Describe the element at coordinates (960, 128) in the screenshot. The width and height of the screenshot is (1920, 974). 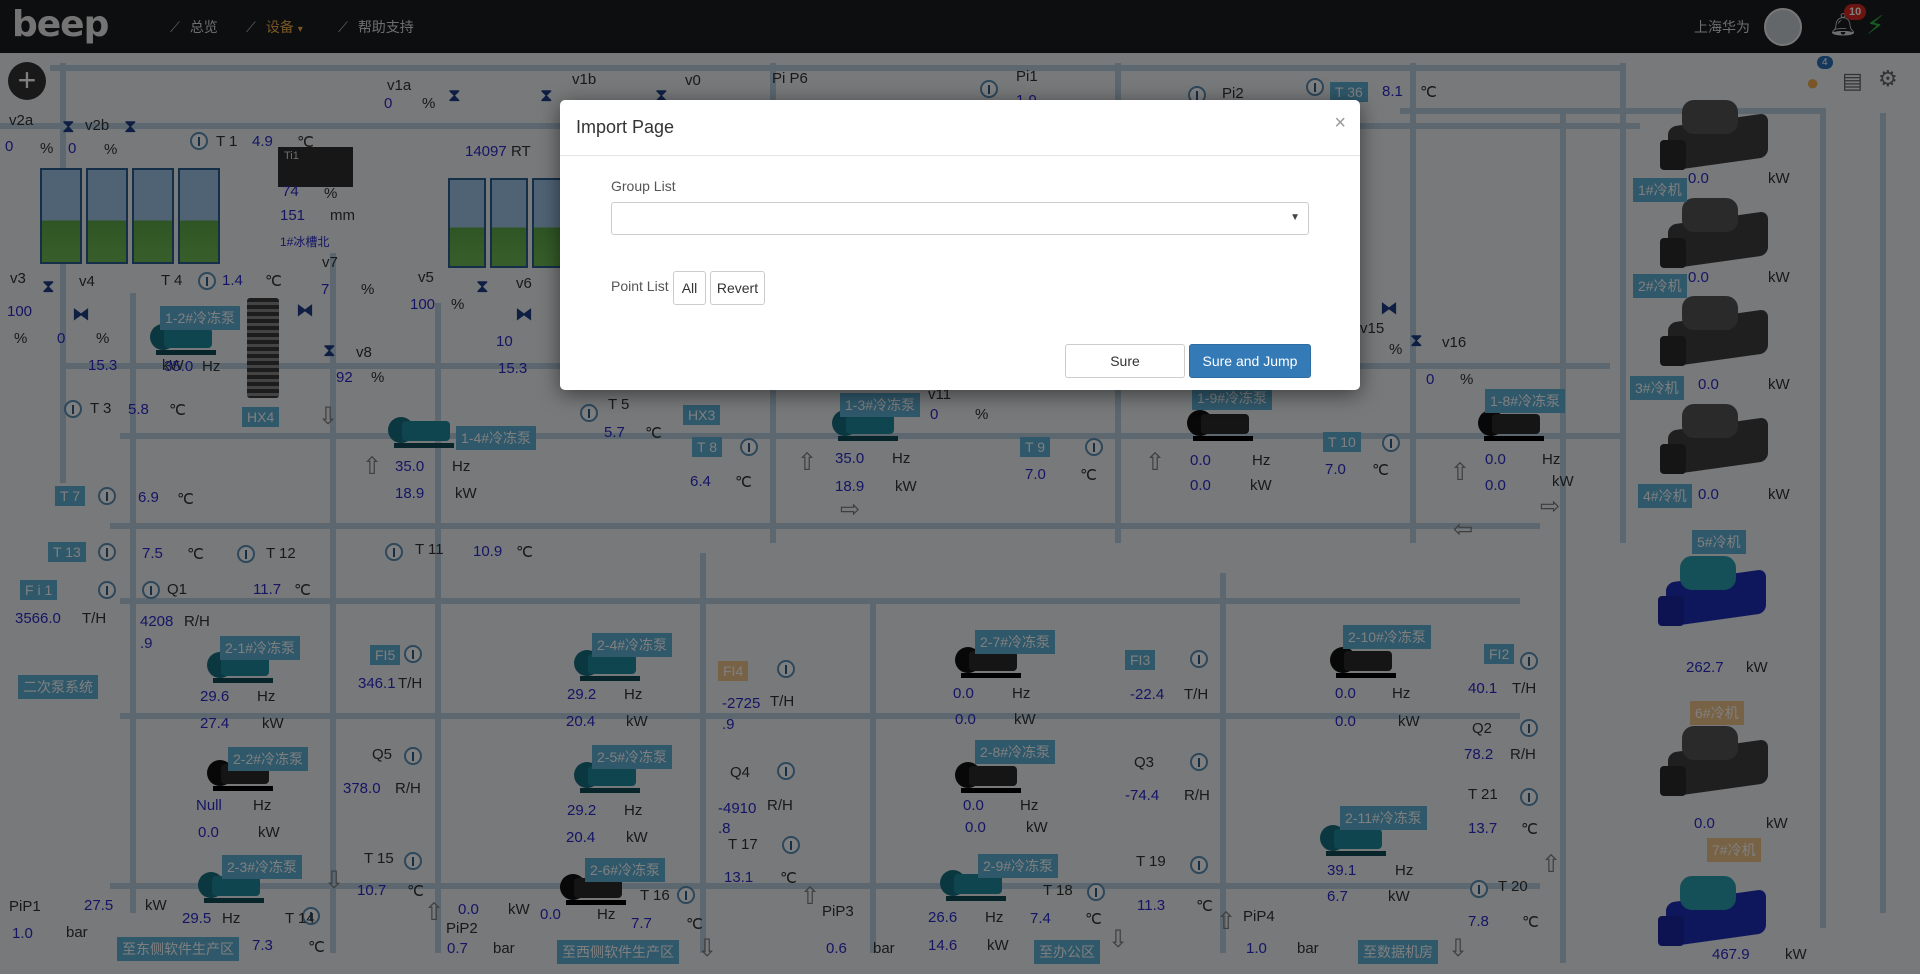
I see `dialog-header: Import Page ×` at that location.